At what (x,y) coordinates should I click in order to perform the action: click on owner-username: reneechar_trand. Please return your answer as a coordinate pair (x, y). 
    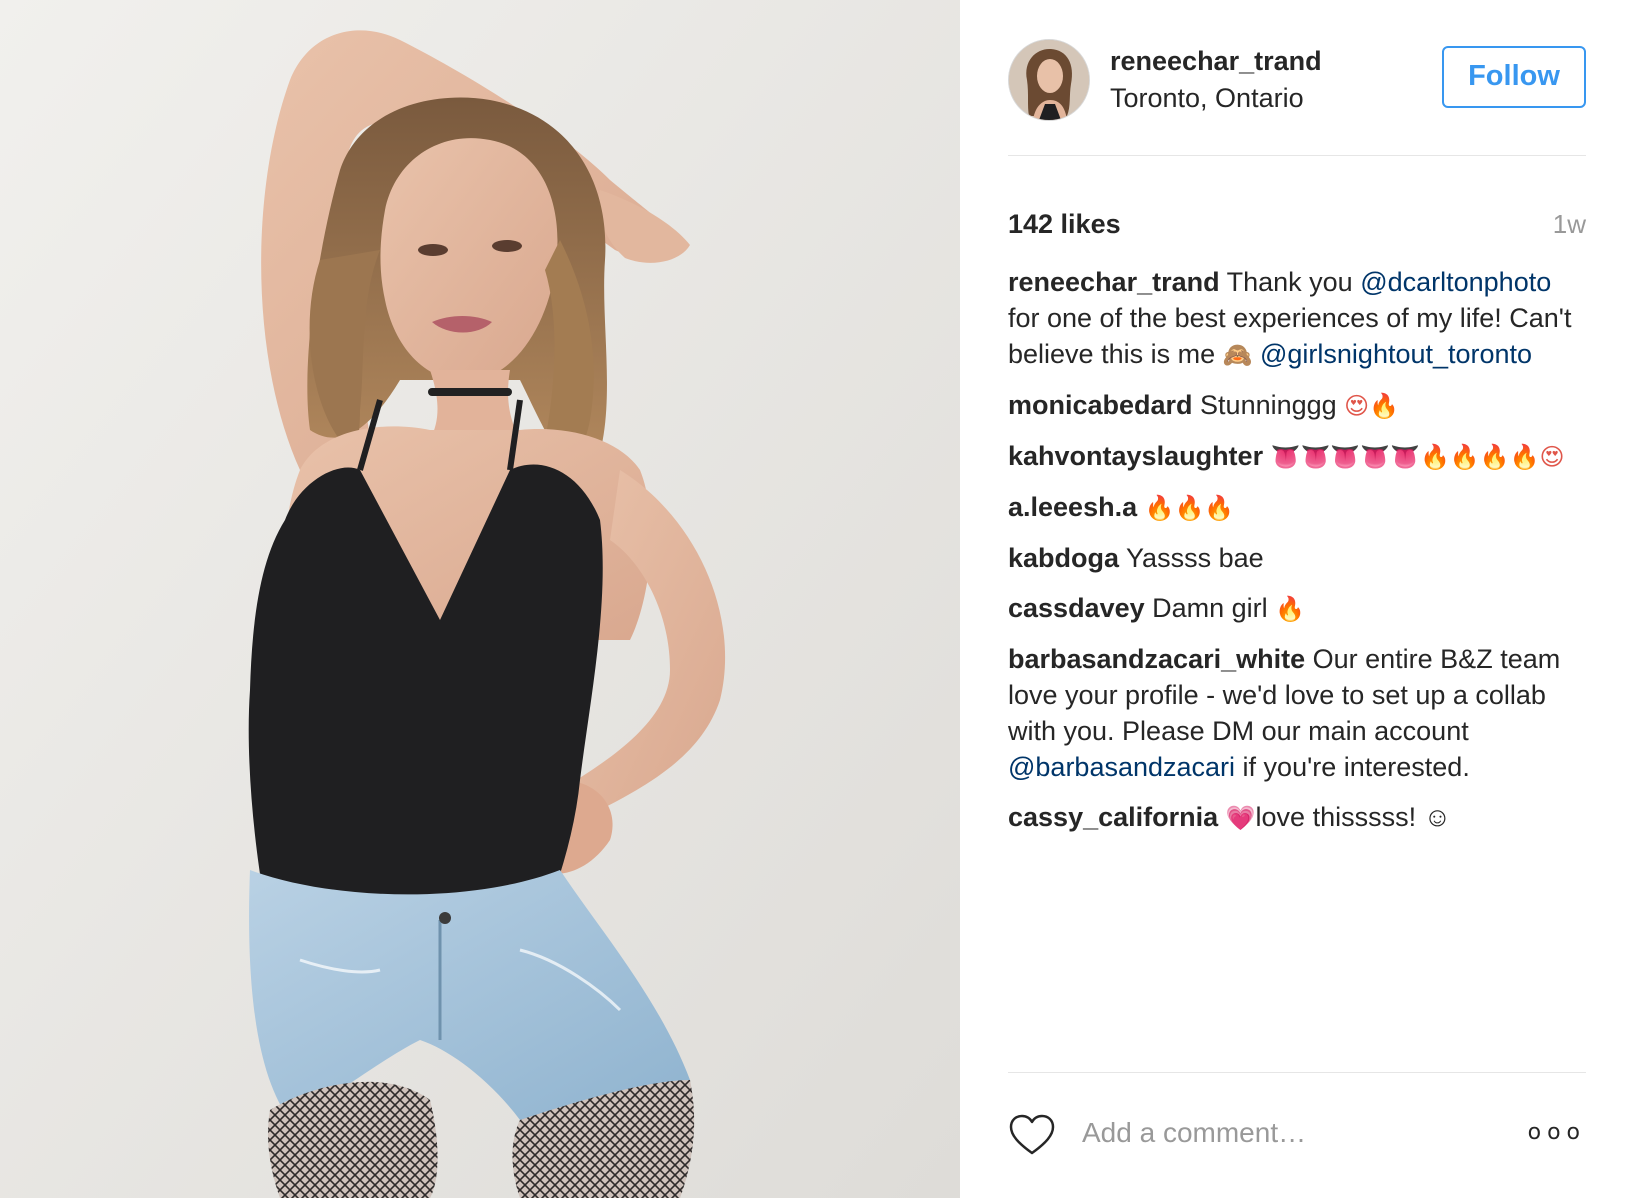
    Looking at the image, I should click on (1276, 61).